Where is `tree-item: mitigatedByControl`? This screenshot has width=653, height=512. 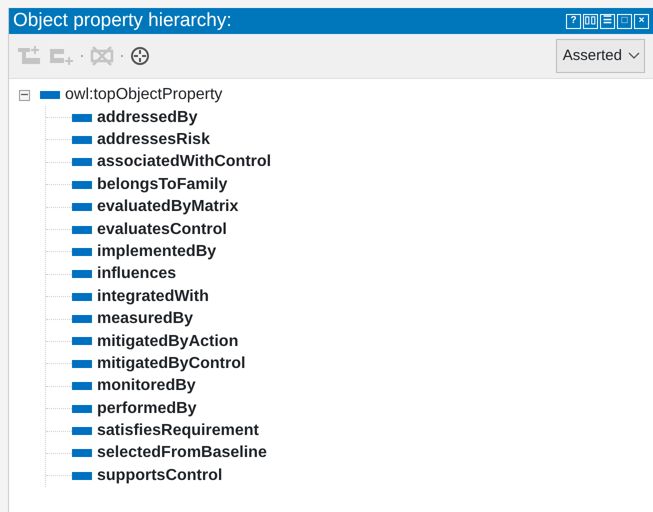
tree-item: mitigatedByControl is located at coordinates (171, 364).